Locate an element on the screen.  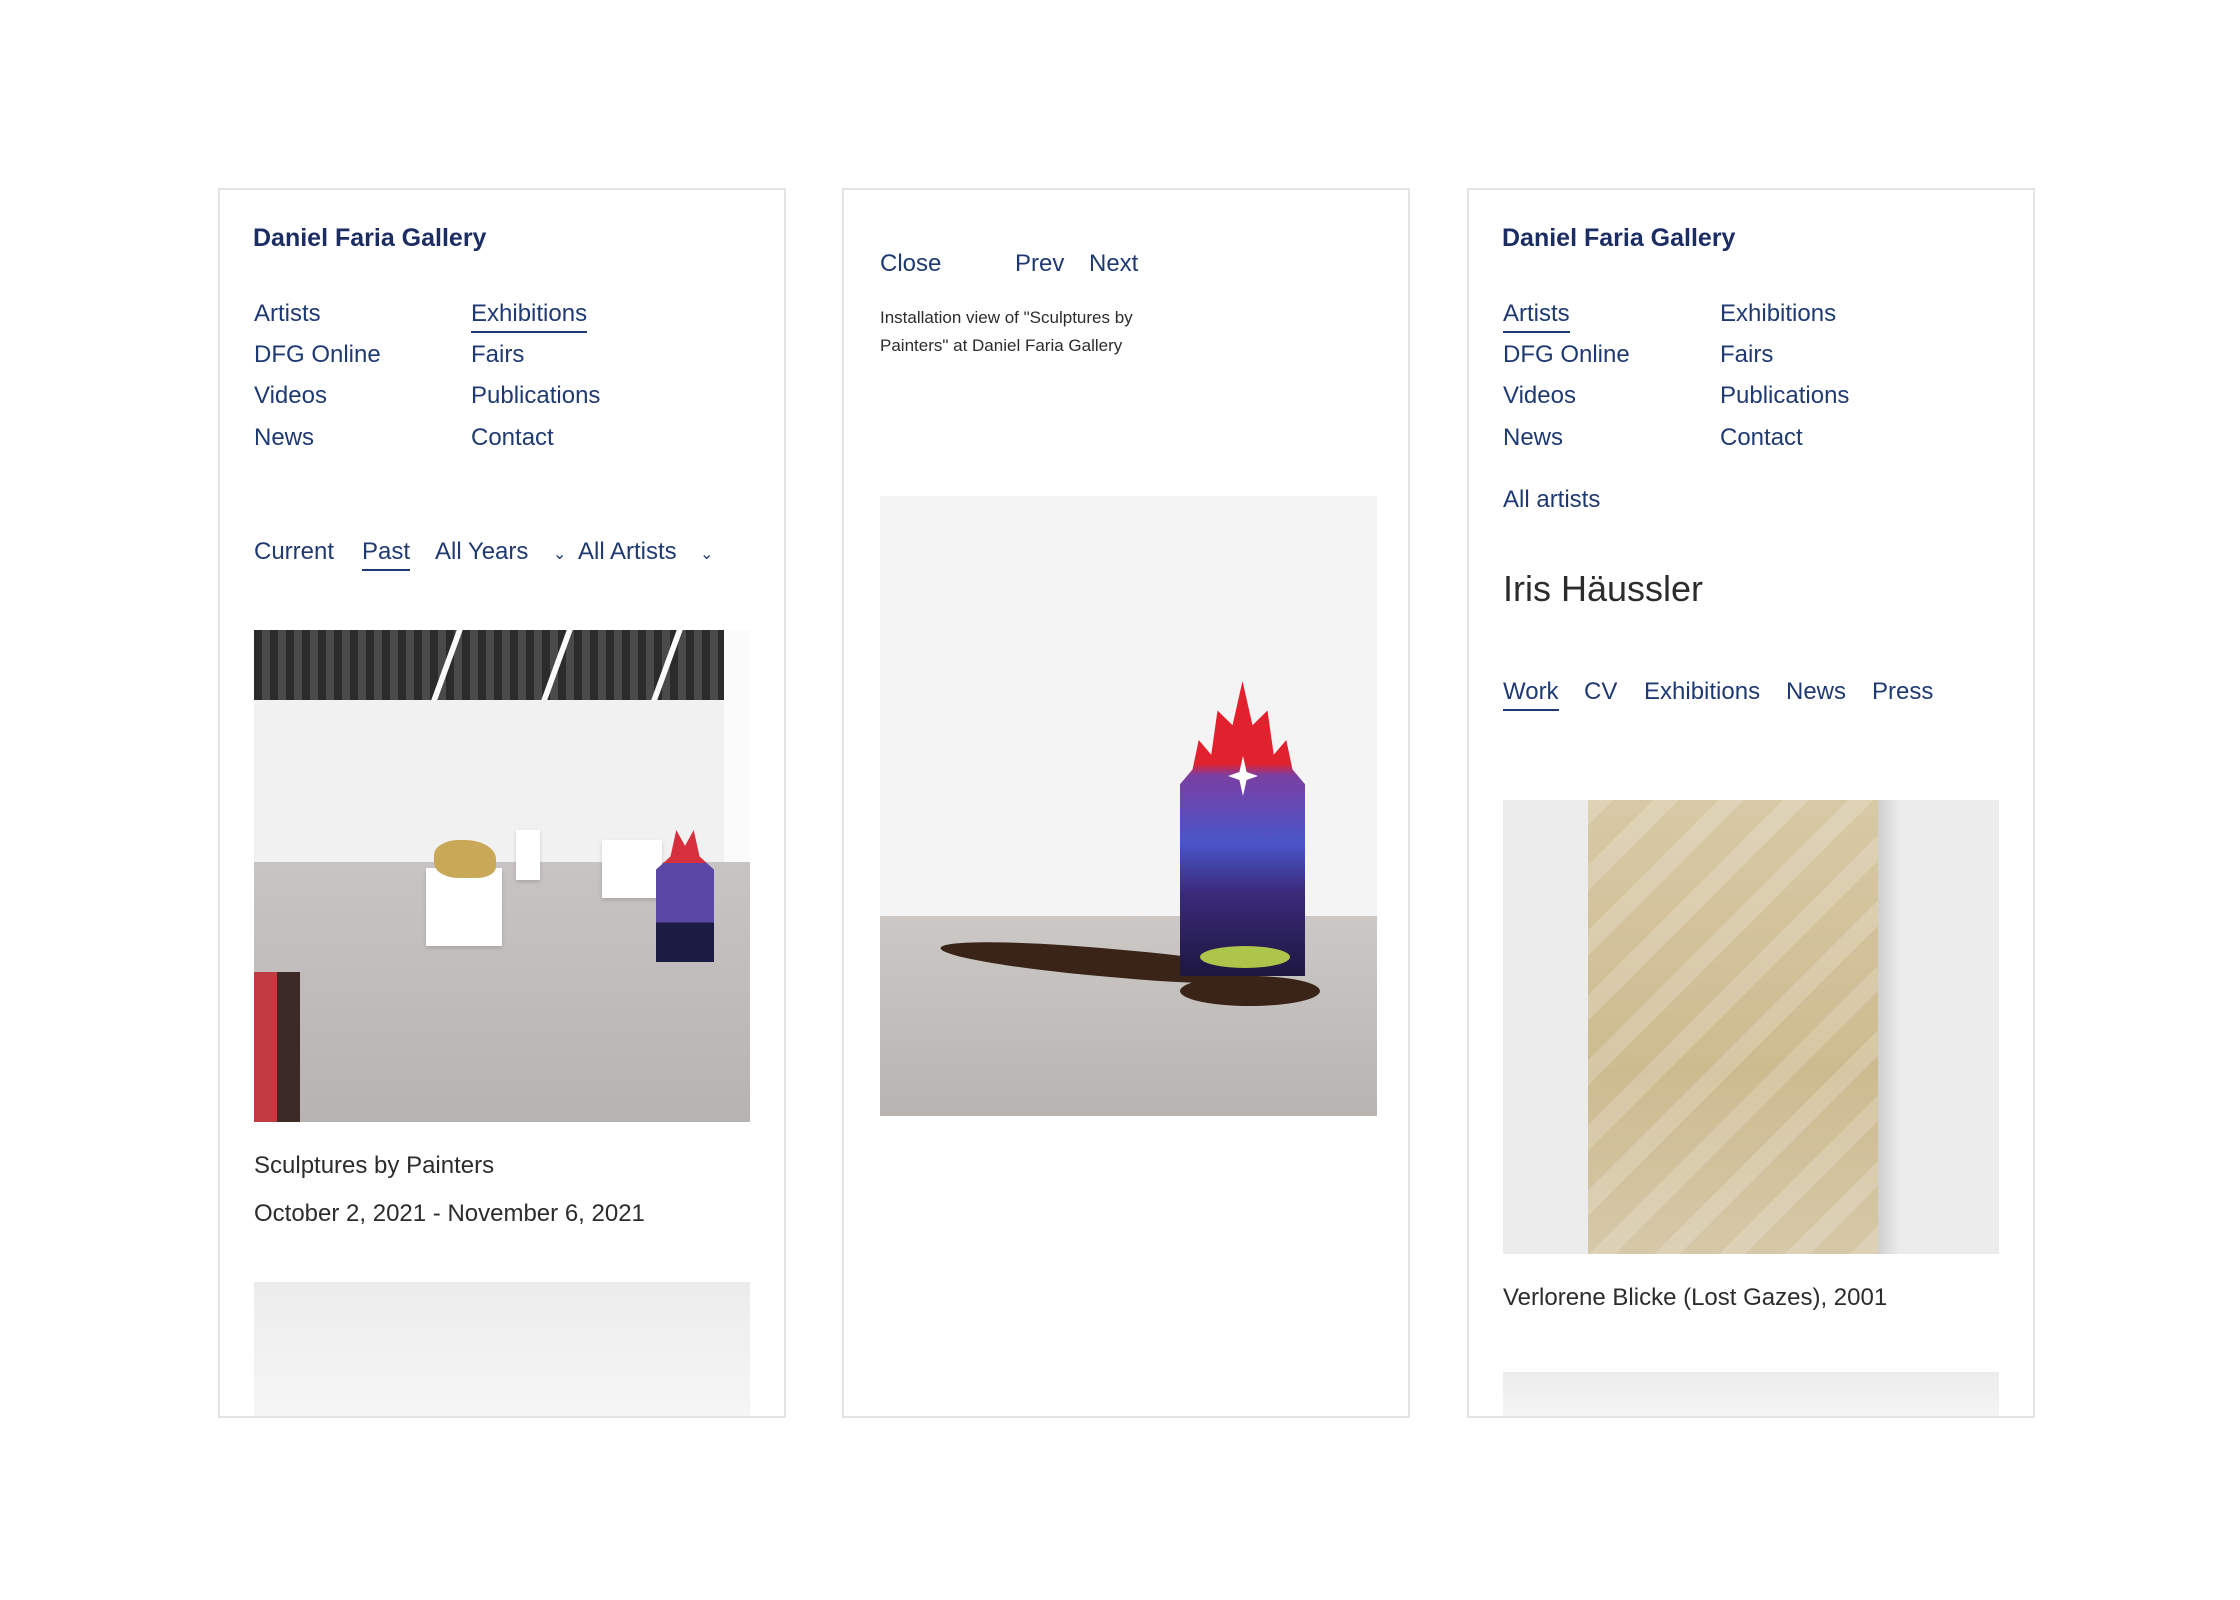
exhibition-title: Sculptures by Painters is located at coordinates (374, 1166).